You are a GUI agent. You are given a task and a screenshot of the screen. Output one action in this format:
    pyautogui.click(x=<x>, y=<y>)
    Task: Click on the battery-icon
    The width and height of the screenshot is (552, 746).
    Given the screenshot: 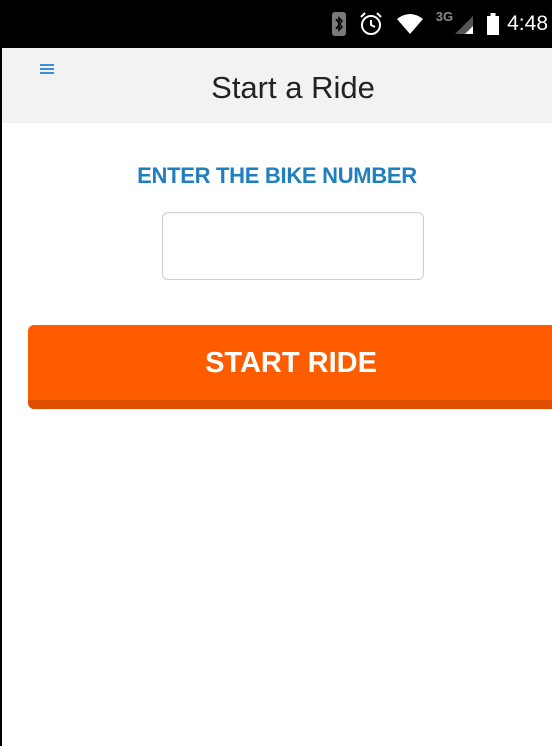 What is the action you would take?
    pyautogui.click(x=493, y=24)
    